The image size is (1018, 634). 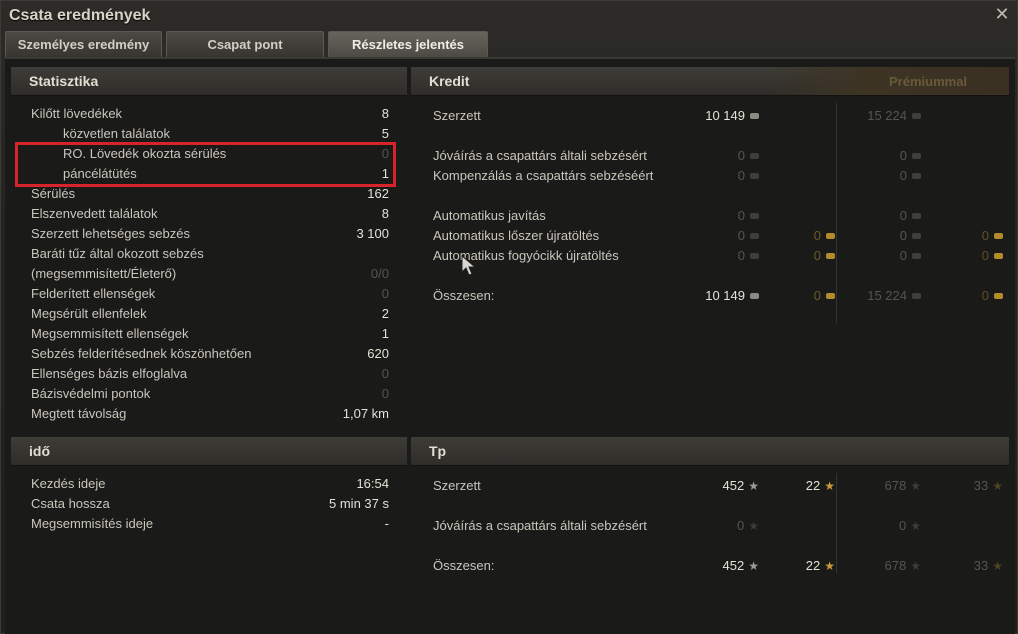 What do you see at coordinates (516, 235) in the screenshot?
I see `credit-label: Automatikus lőszer újratöltés` at bounding box center [516, 235].